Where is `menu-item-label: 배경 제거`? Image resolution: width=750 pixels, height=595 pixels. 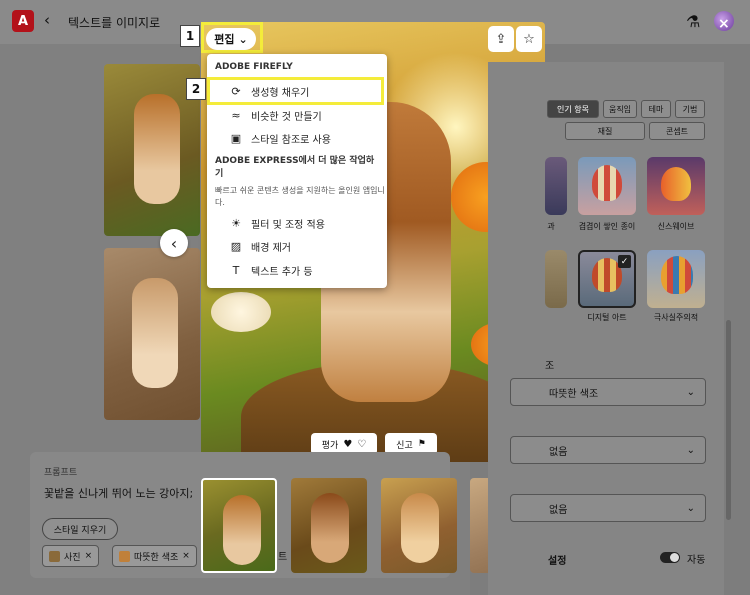 menu-item-label: 배경 제거 is located at coordinates (271, 248).